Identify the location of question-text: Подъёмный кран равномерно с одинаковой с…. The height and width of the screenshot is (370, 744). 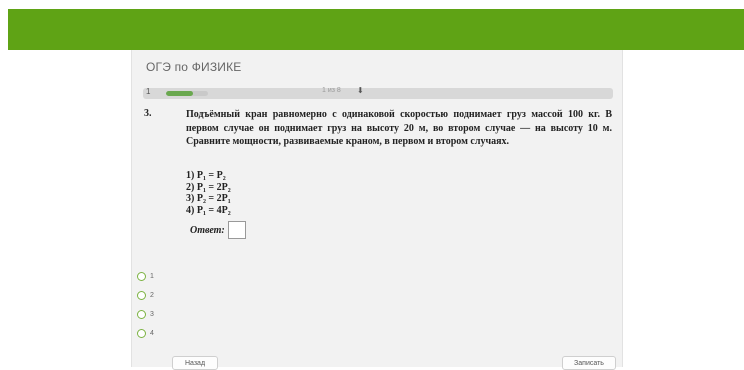
(399, 128).